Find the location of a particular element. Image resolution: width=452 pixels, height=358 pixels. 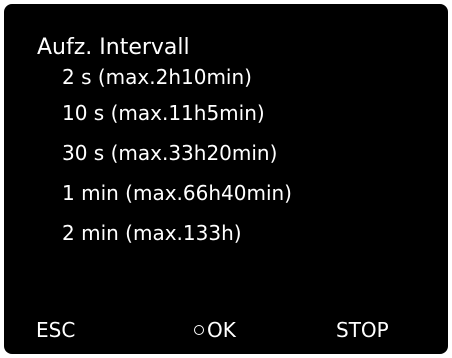

ring-icon is located at coordinates (199, 330).